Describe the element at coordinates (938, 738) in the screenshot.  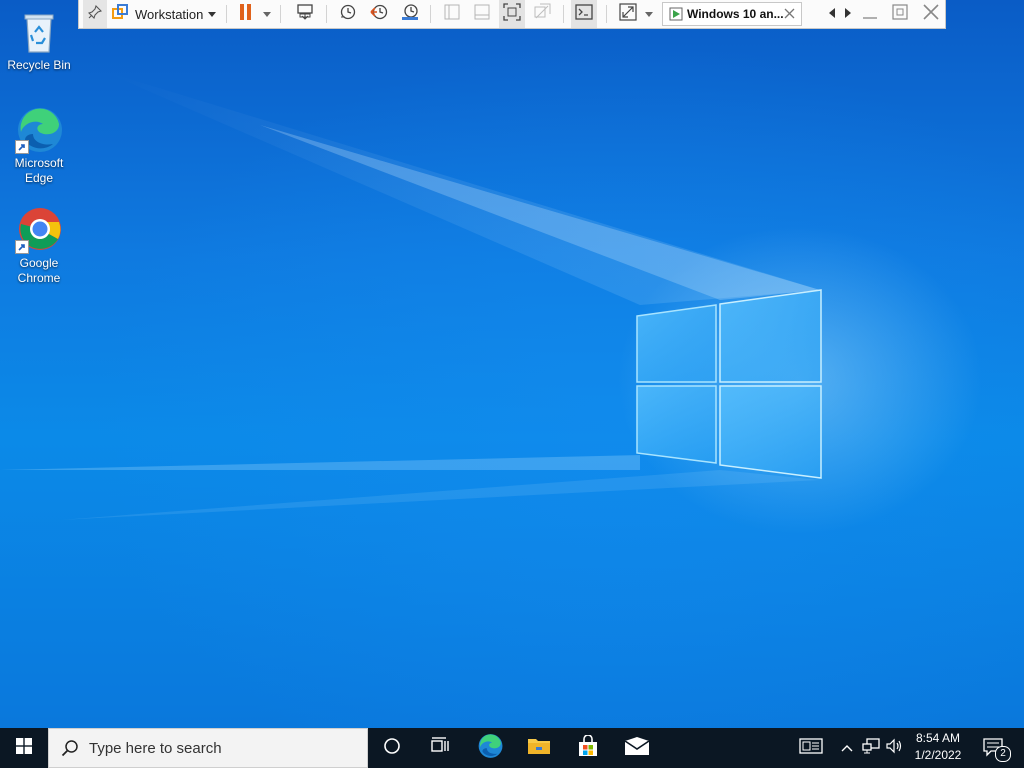
I see `clock-time: 8:54 AM` at that location.